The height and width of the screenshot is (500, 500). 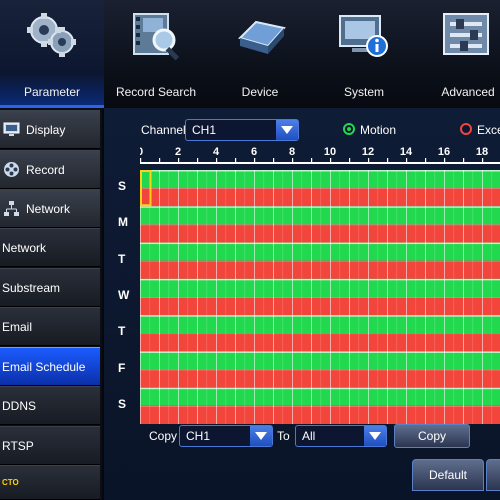 What do you see at coordinates (260, 54) in the screenshot?
I see `tab-device: Device` at bounding box center [260, 54].